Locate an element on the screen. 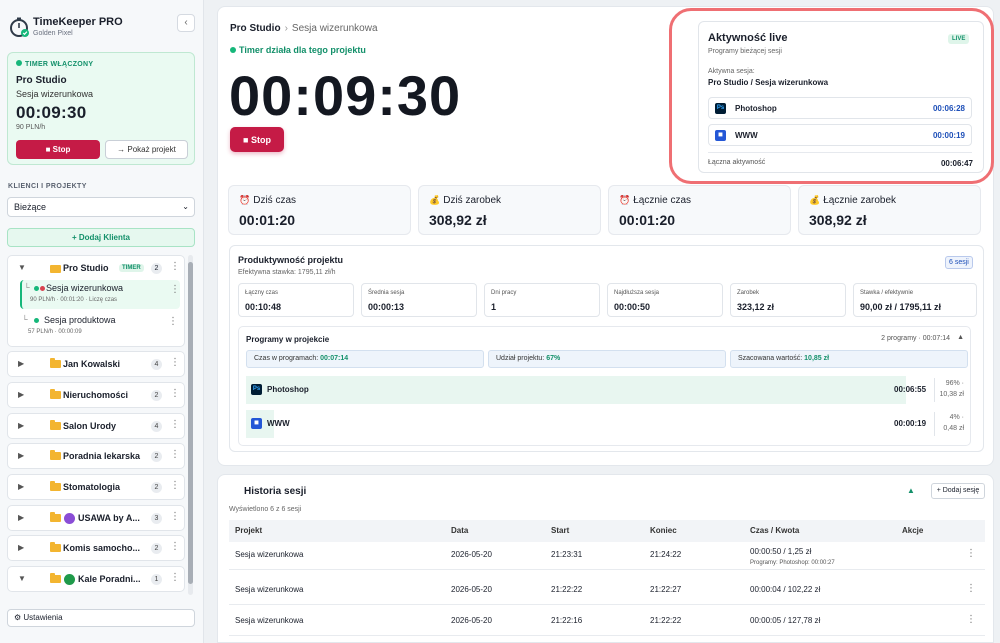 The width and height of the screenshot is (1000, 643). show-project-button: → Pokaż projekt is located at coordinates (146, 149).